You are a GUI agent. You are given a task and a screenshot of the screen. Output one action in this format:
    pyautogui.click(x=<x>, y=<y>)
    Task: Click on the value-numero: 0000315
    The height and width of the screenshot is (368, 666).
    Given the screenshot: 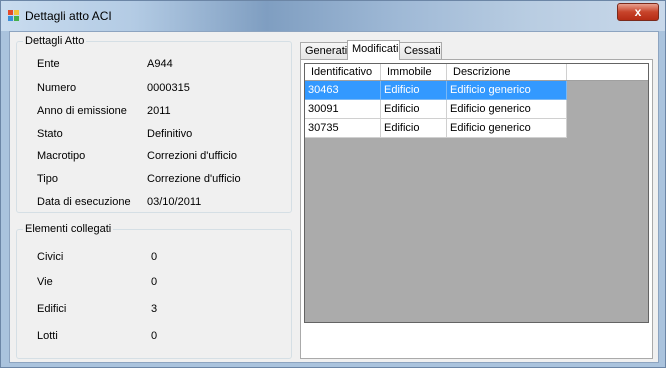 What is the action you would take?
    pyautogui.click(x=168, y=88)
    